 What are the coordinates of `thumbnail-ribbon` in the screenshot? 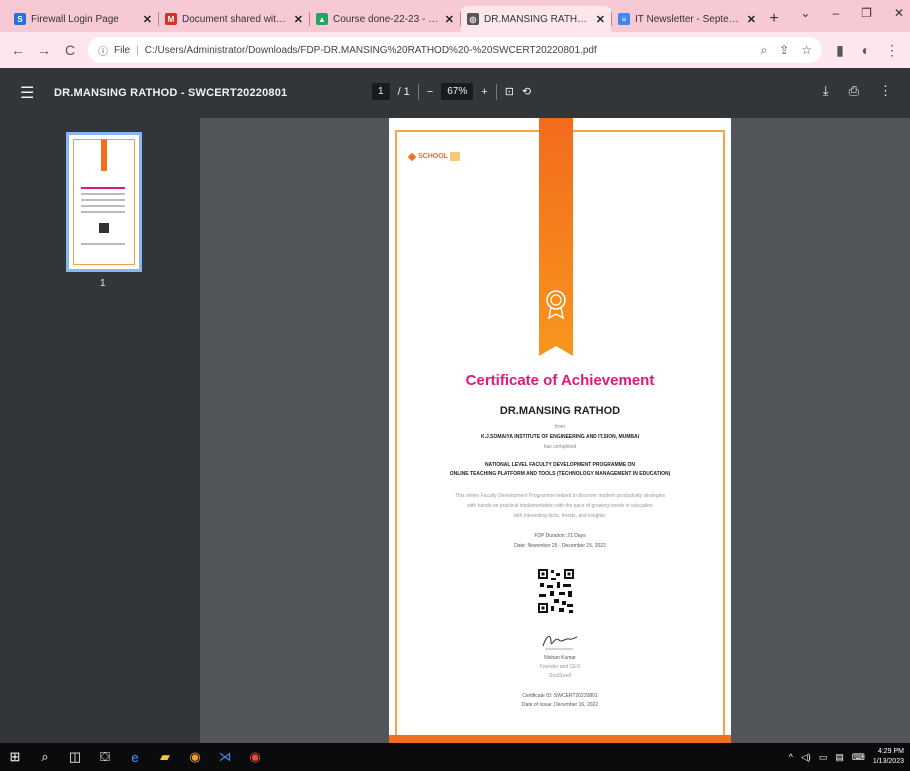 It's located at (104, 155).